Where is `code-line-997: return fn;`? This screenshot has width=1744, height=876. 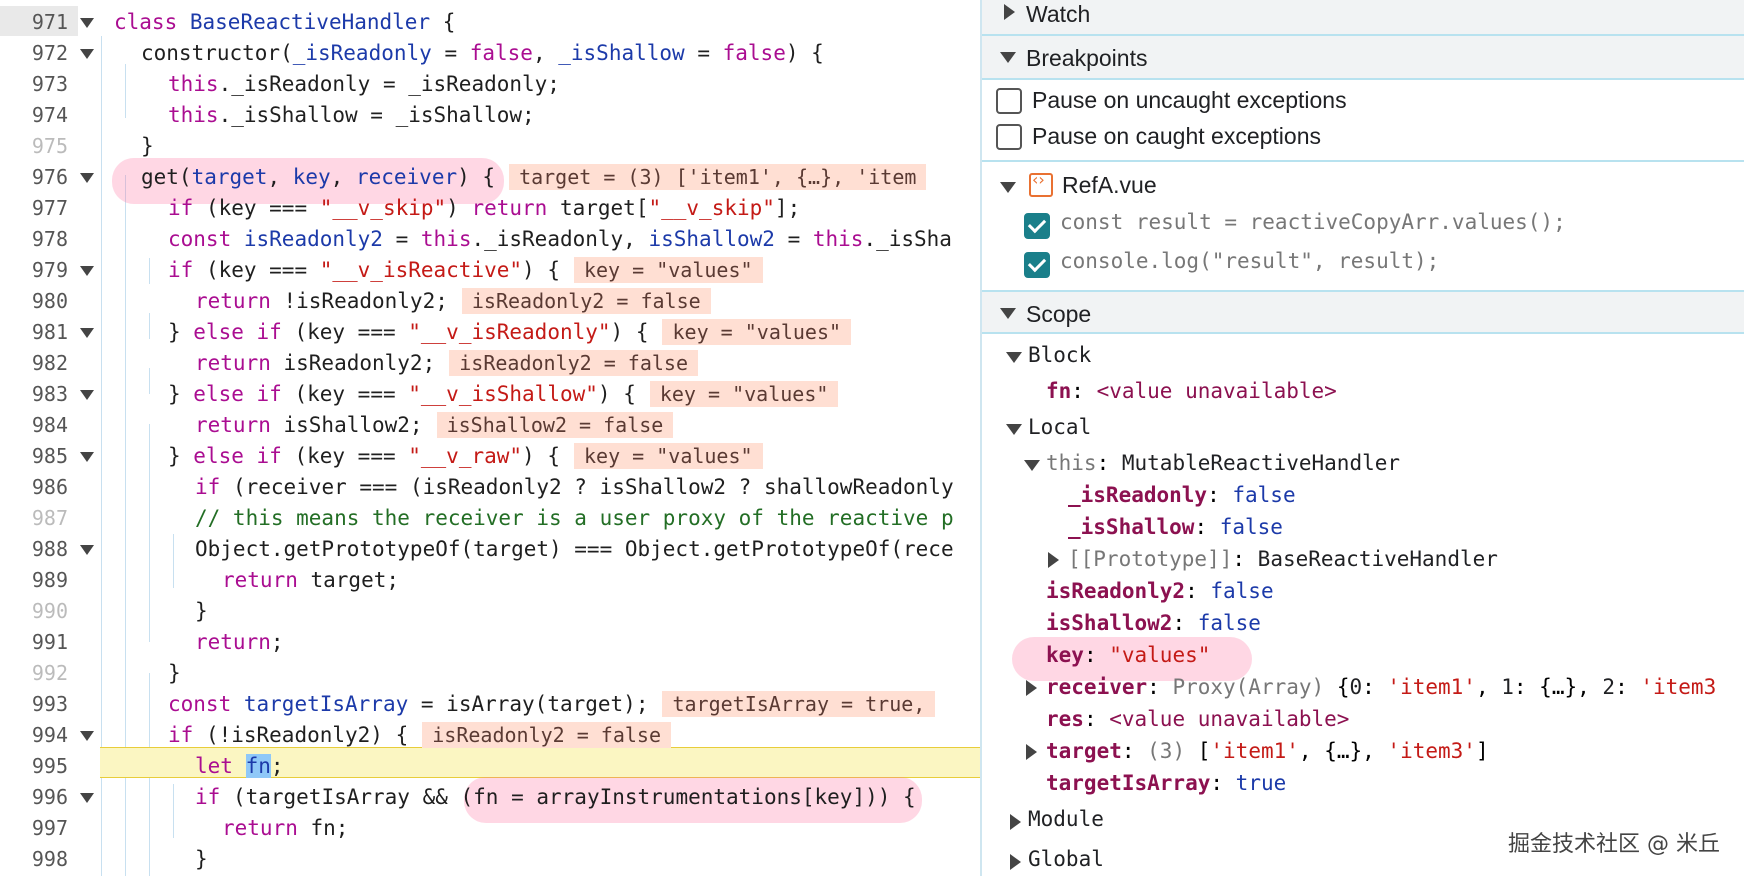
code-line-997: return fn; is located at coordinates (285, 828).